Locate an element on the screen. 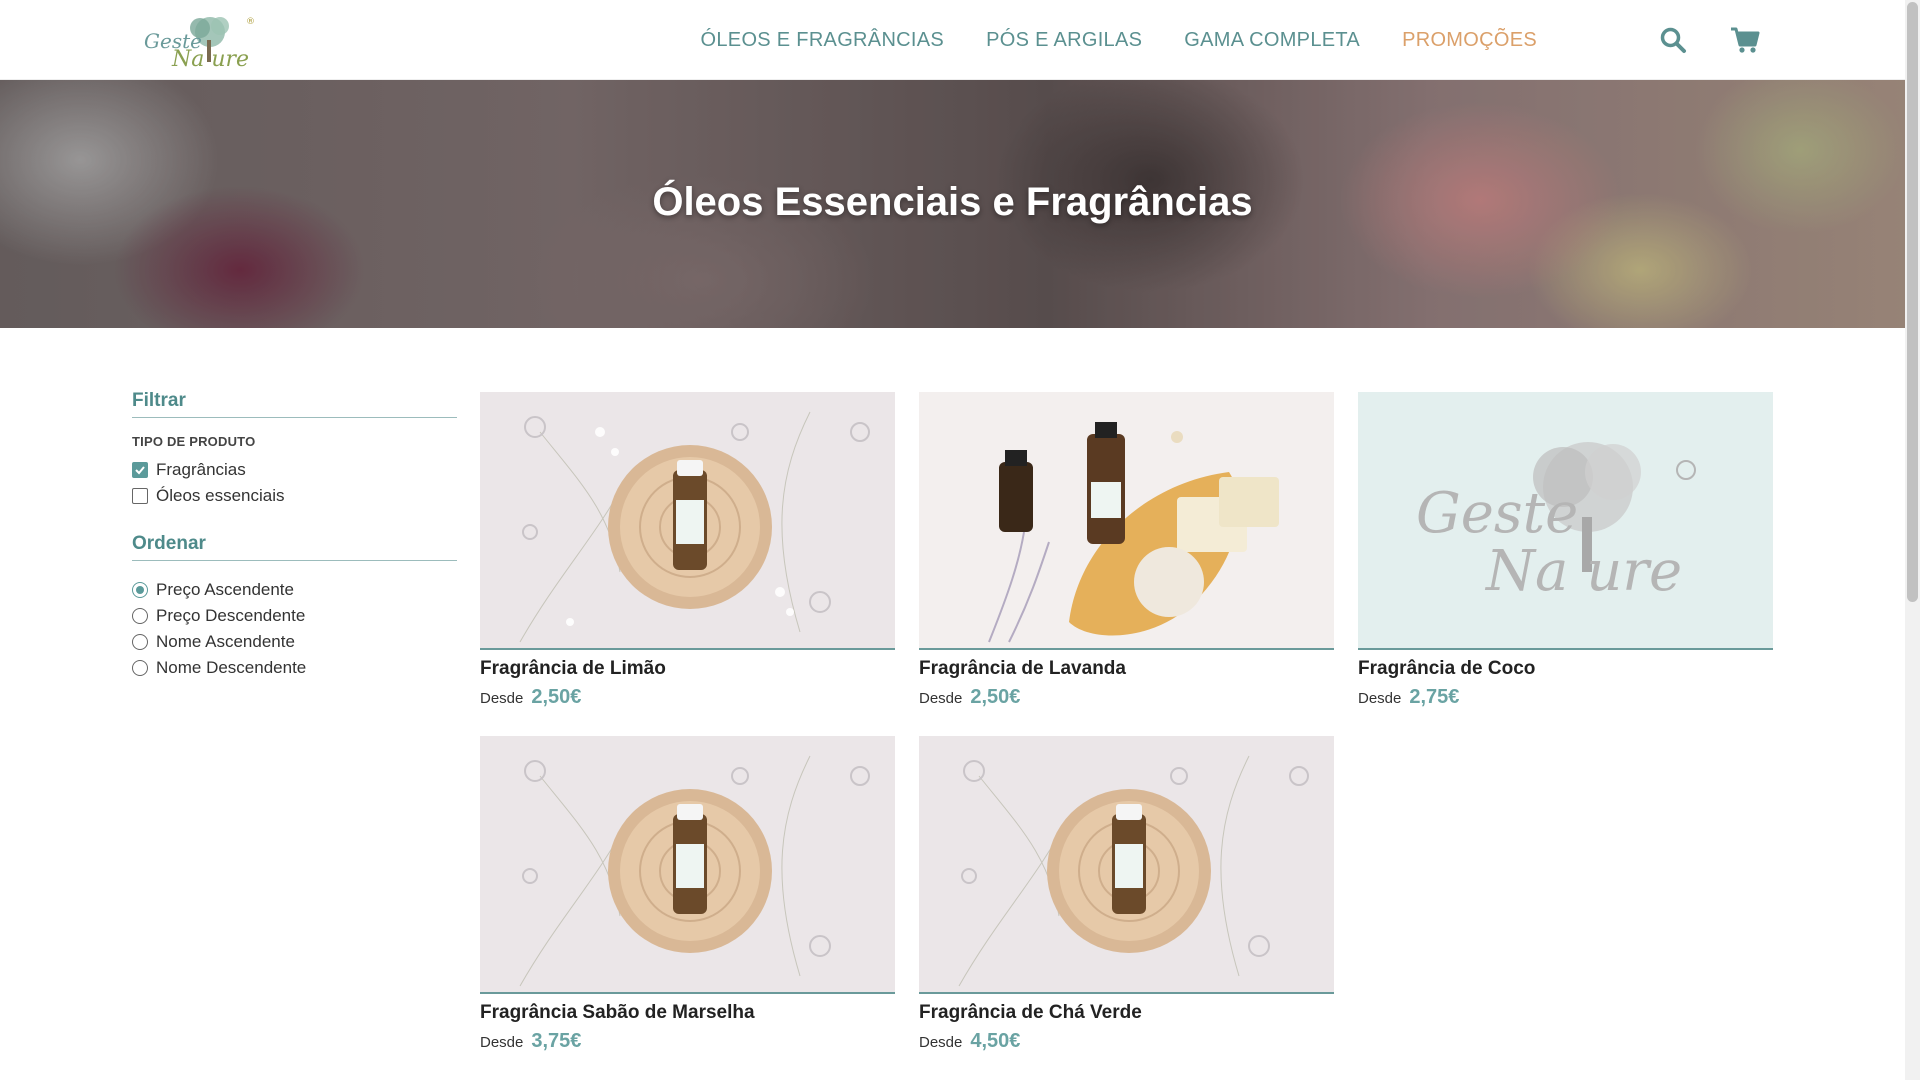  page-title: Óleos Essenciais e Fragrâncias is located at coordinates (952, 202).